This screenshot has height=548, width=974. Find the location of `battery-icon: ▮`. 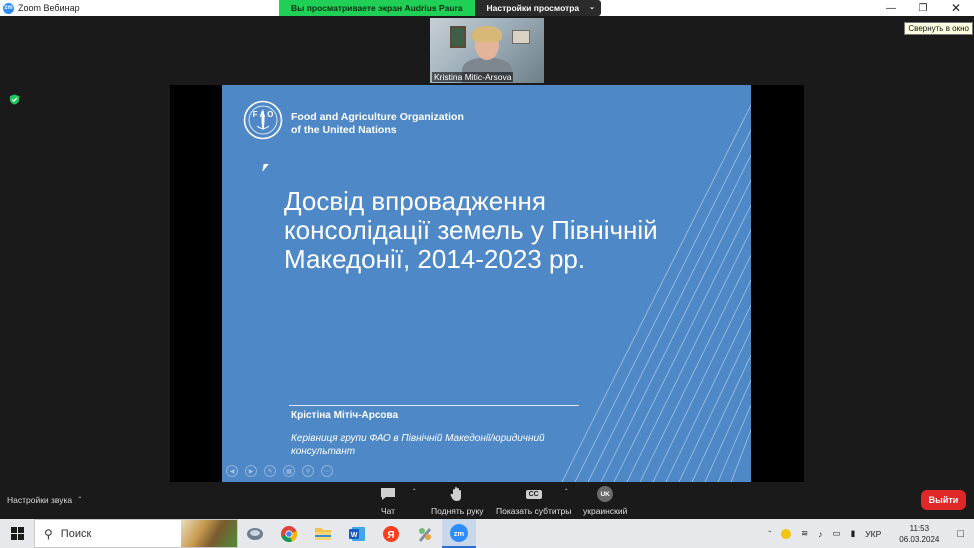

battery-icon: ▮ is located at coordinates (853, 533).